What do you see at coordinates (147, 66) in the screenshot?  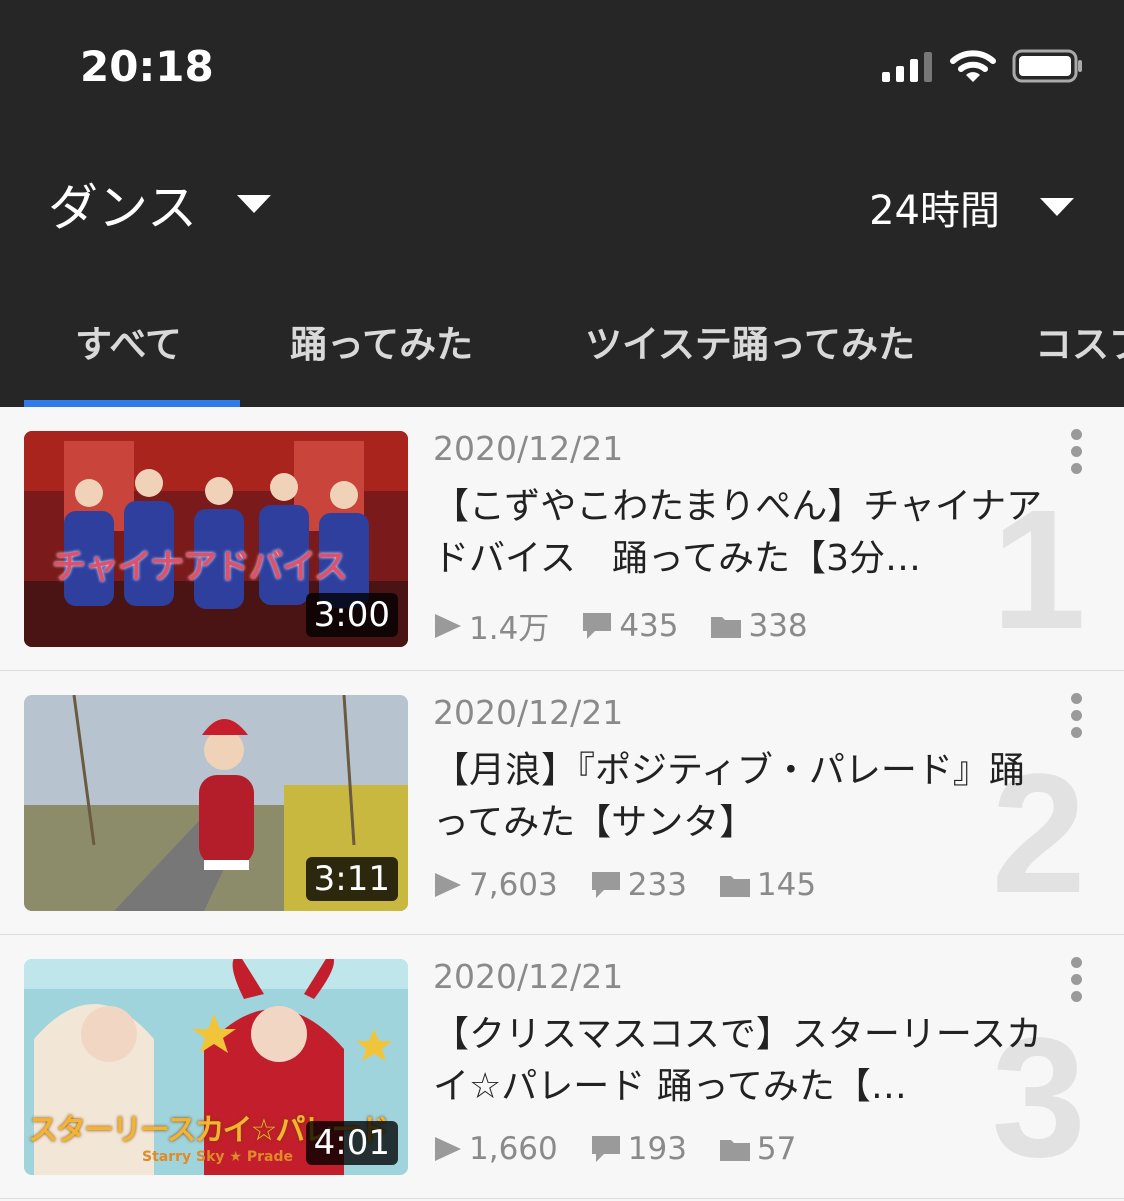 I see `status-time: 20:18` at bounding box center [147, 66].